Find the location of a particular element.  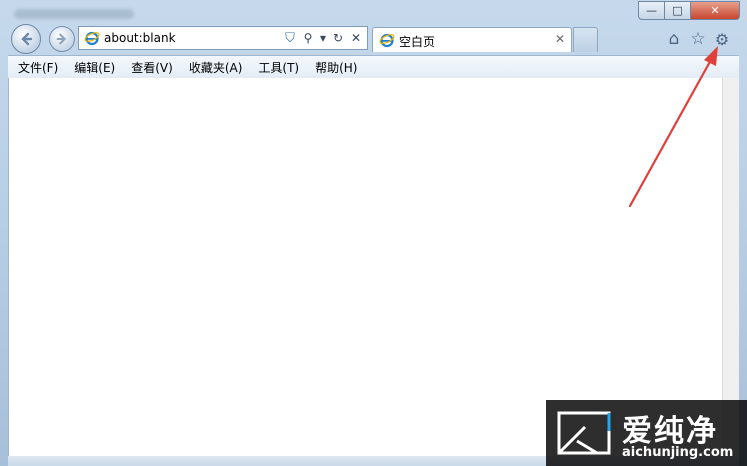

maximize-button: □ is located at coordinates (678, 10).